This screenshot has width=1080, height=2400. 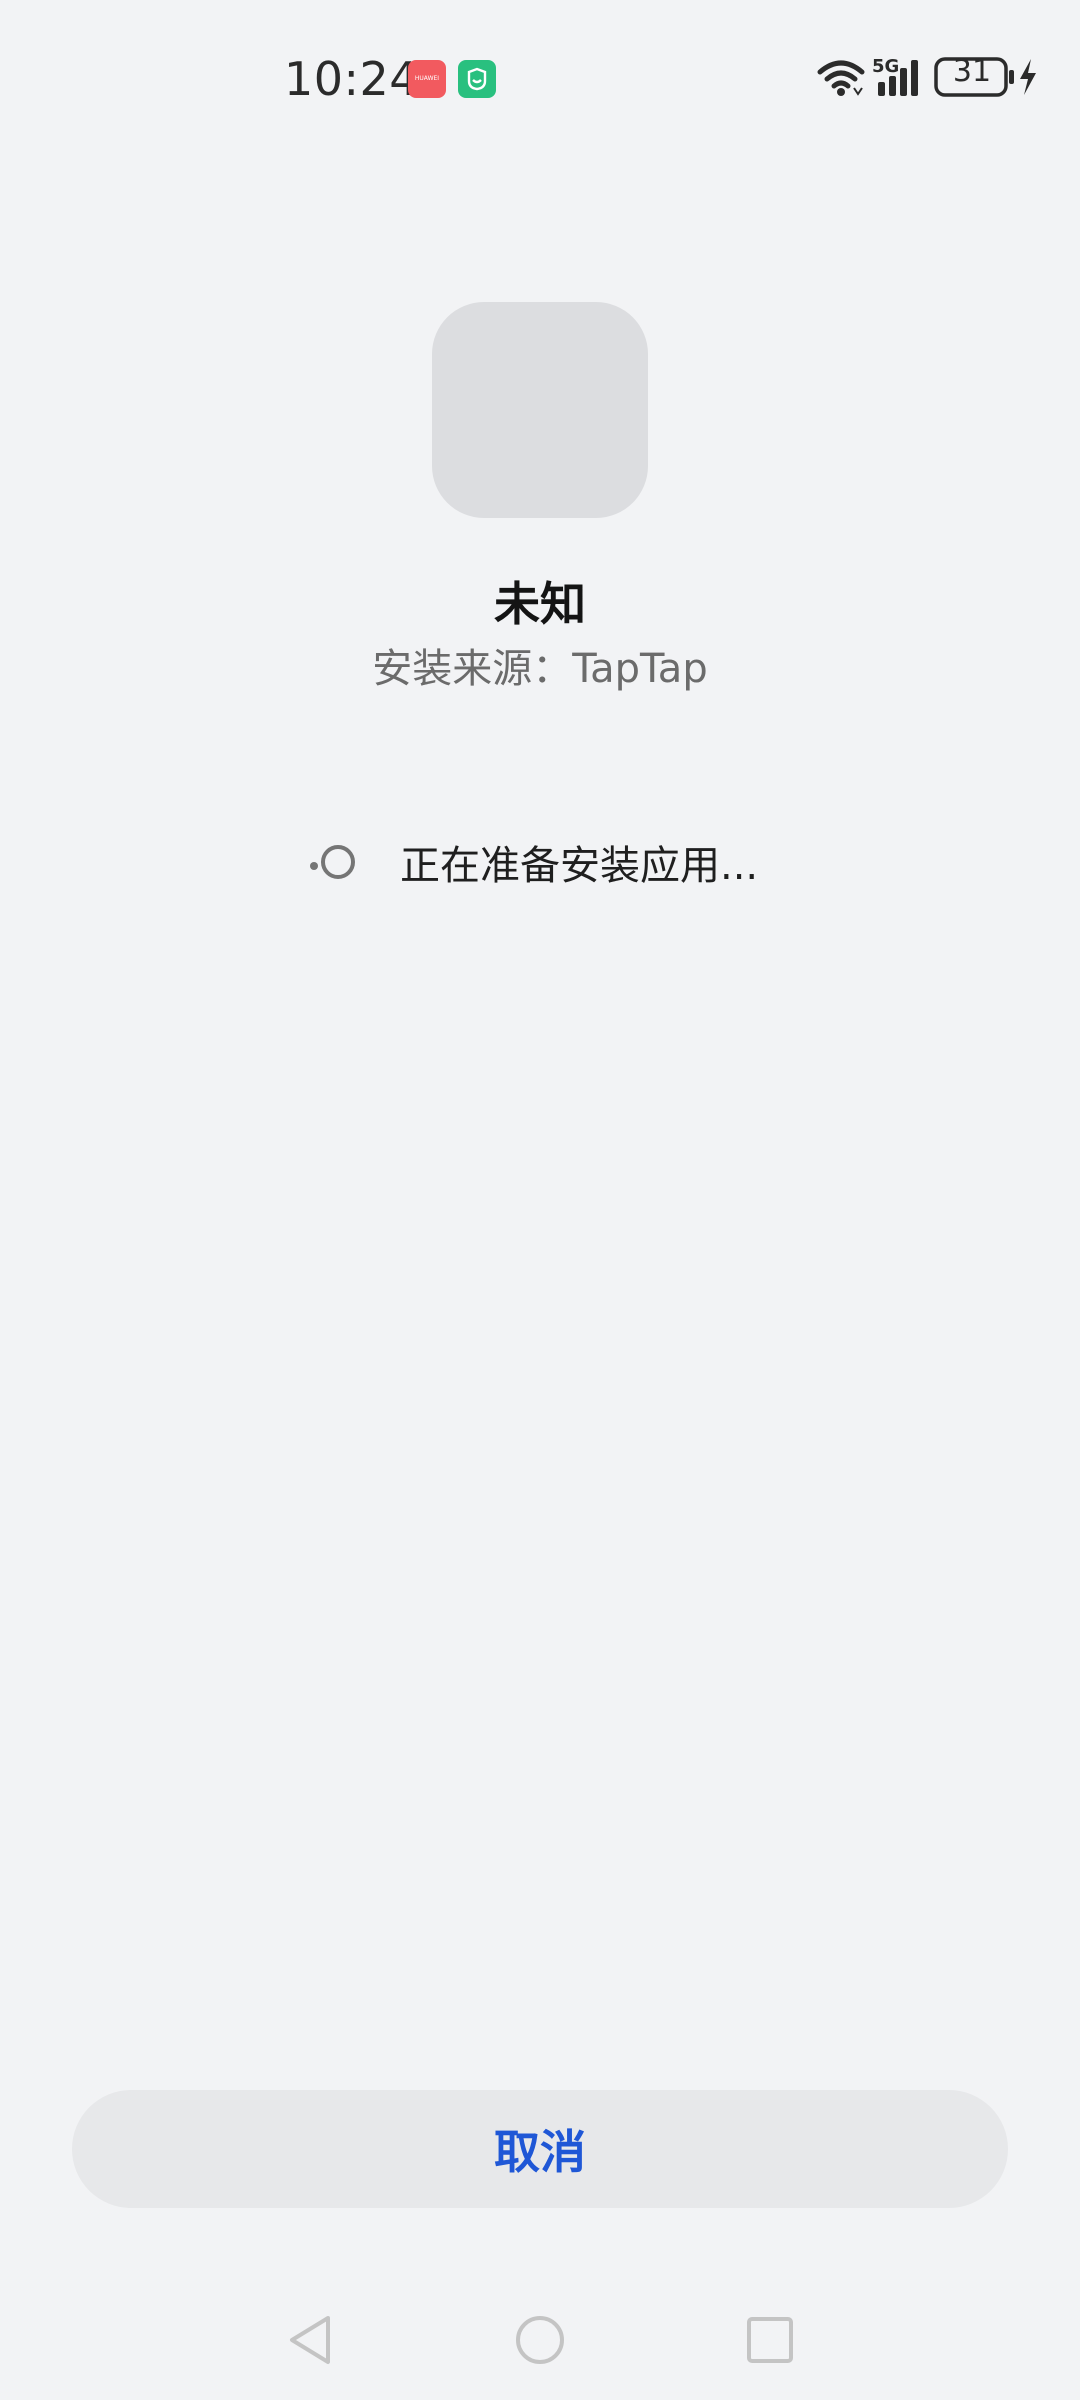 What do you see at coordinates (1028, 77) in the screenshot?
I see `charging-bolt-icon` at bounding box center [1028, 77].